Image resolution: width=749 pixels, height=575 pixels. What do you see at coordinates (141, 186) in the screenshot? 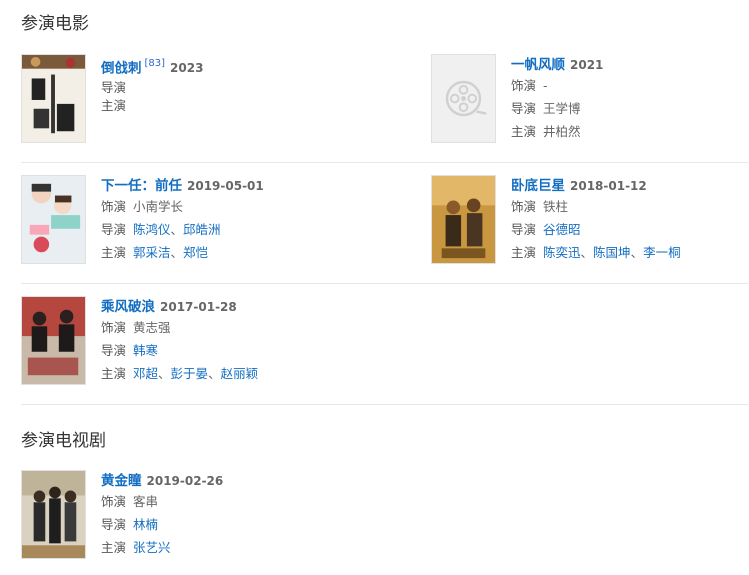
I see `movie-title: 下一任：前任` at bounding box center [141, 186].